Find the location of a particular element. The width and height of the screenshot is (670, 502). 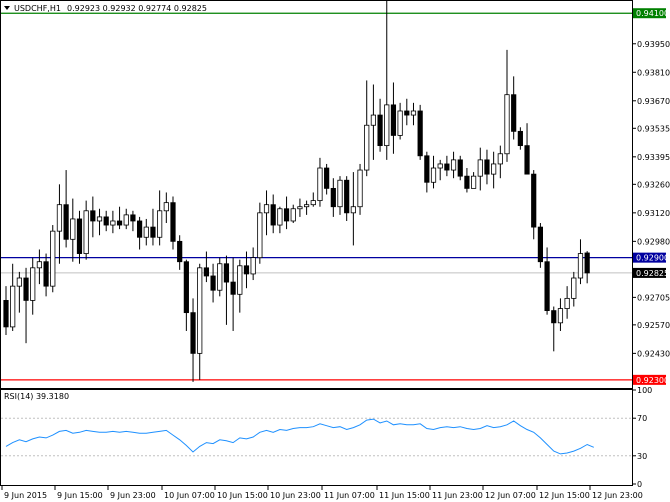

time-tick-label: 11 Jun 07:00 is located at coordinates (349, 495).